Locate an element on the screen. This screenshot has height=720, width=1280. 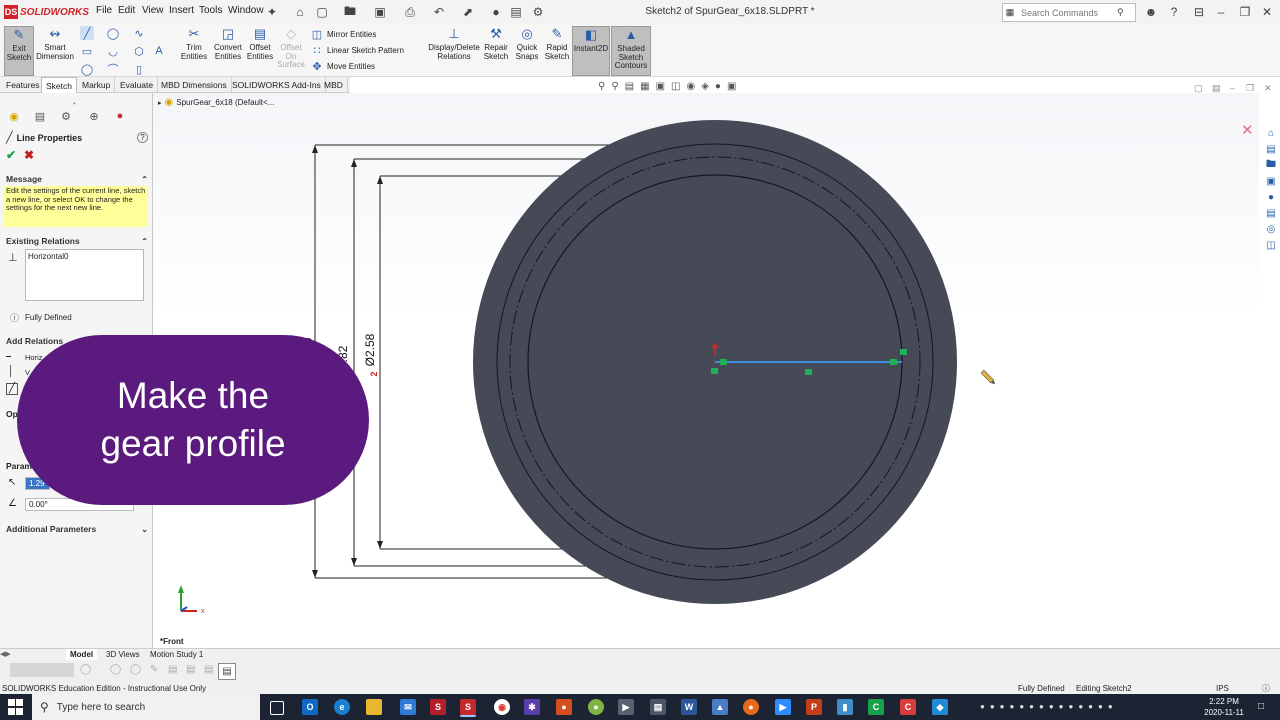
offset-on-surface-button: ◇ Offset On Surface is located at coordinates (291, 50).